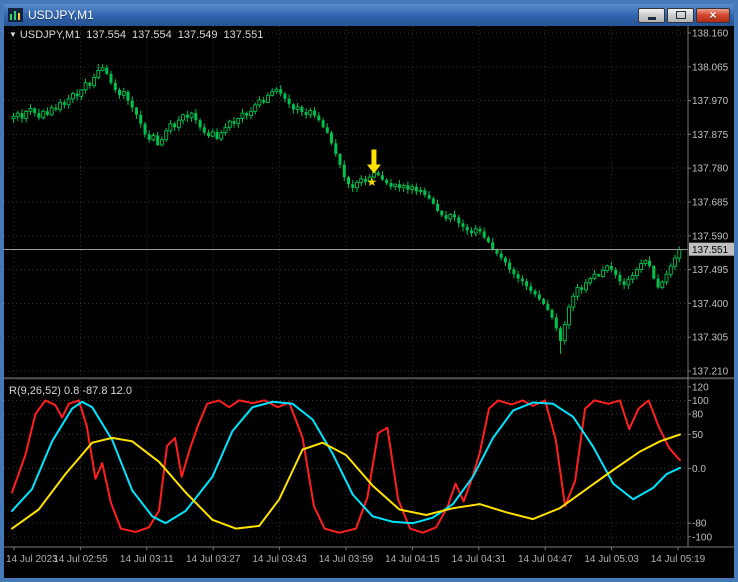 The image size is (738, 582). I want to click on price-axis-label: 137.970, so click(710, 101).